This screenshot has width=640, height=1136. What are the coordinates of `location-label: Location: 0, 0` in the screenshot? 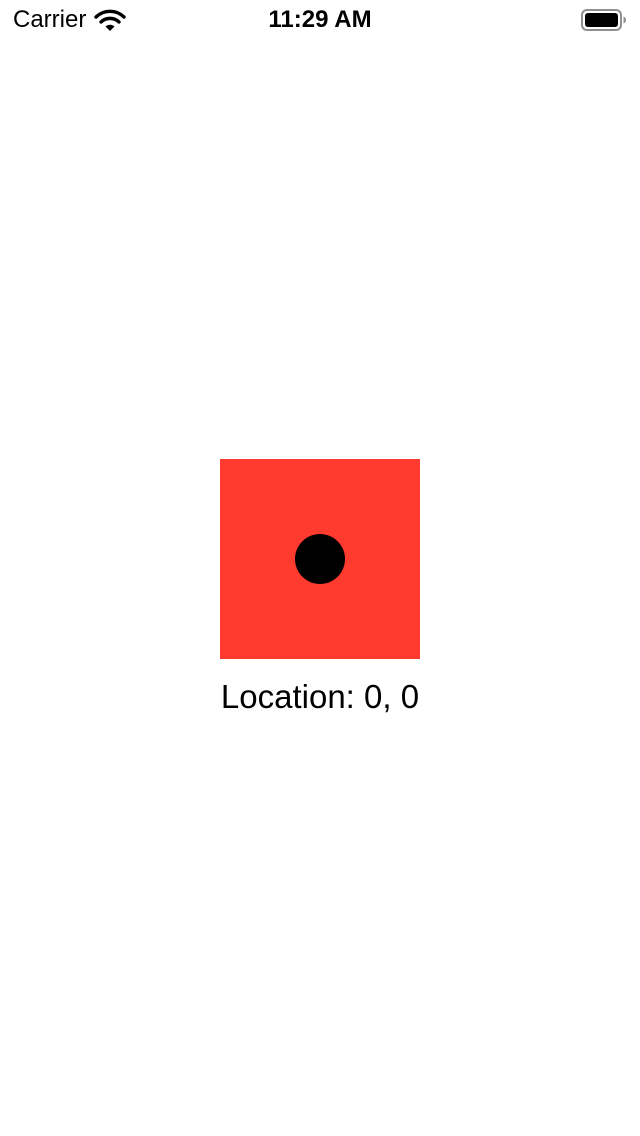 It's located at (320, 696).